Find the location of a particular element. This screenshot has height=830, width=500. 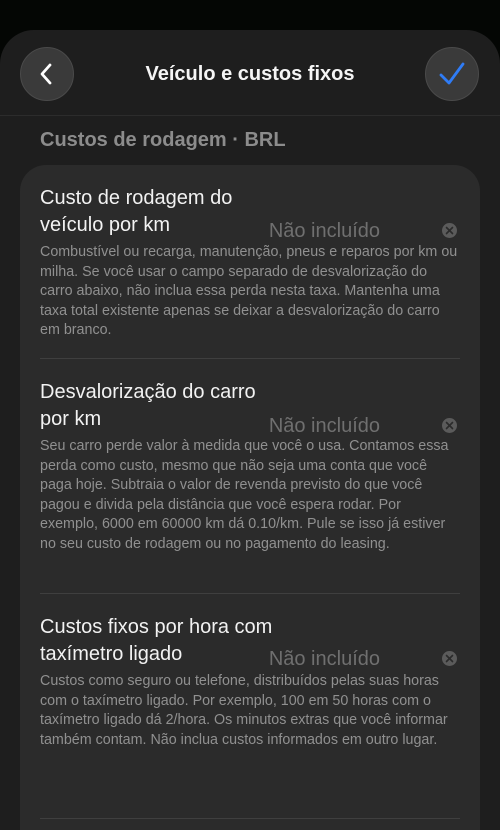

row-label: Custo de rodagem do veículo por km is located at coordinates (136, 211).